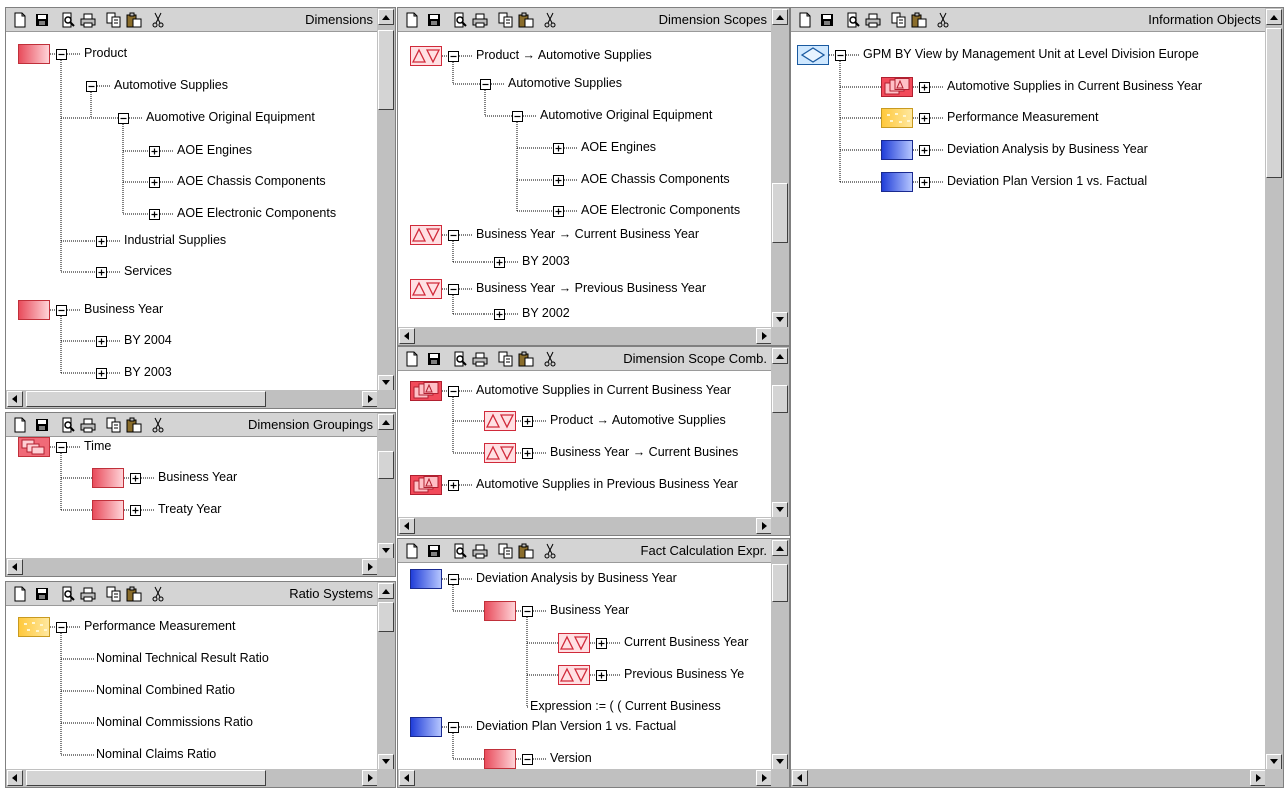 Image resolution: width=1284 pixels, height=788 pixels. What do you see at coordinates (165, 690) in the screenshot?
I see `tree-node-label: Nominal Combined Ratio` at bounding box center [165, 690].